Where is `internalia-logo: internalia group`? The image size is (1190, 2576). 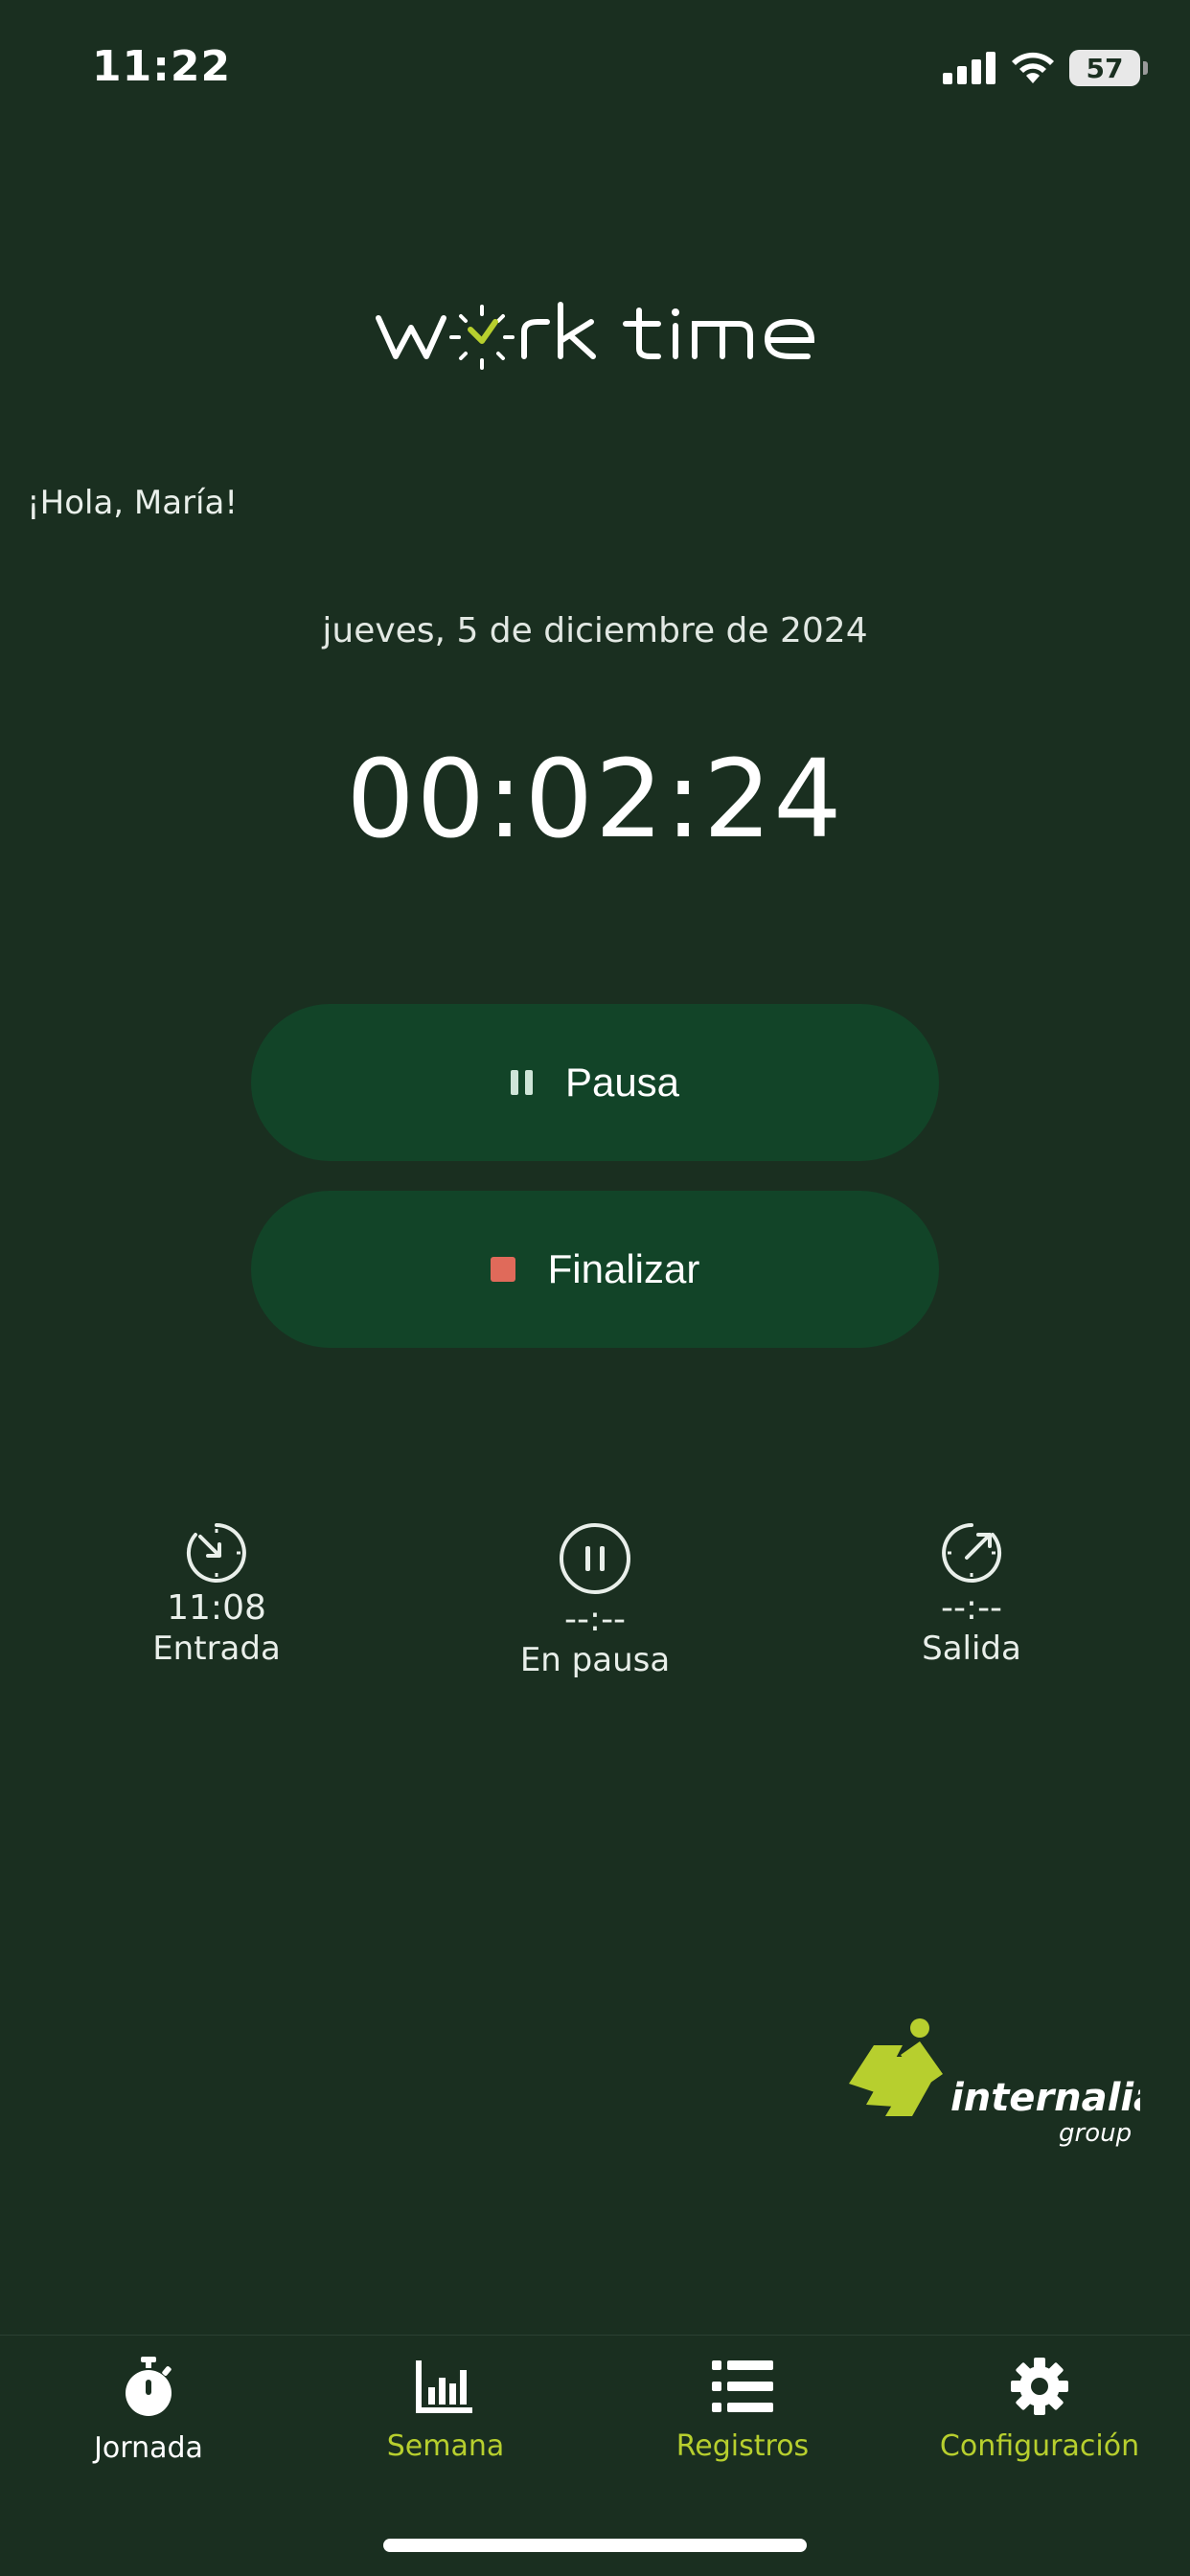 internalia-logo: internalia group is located at coordinates (1001, 2090).